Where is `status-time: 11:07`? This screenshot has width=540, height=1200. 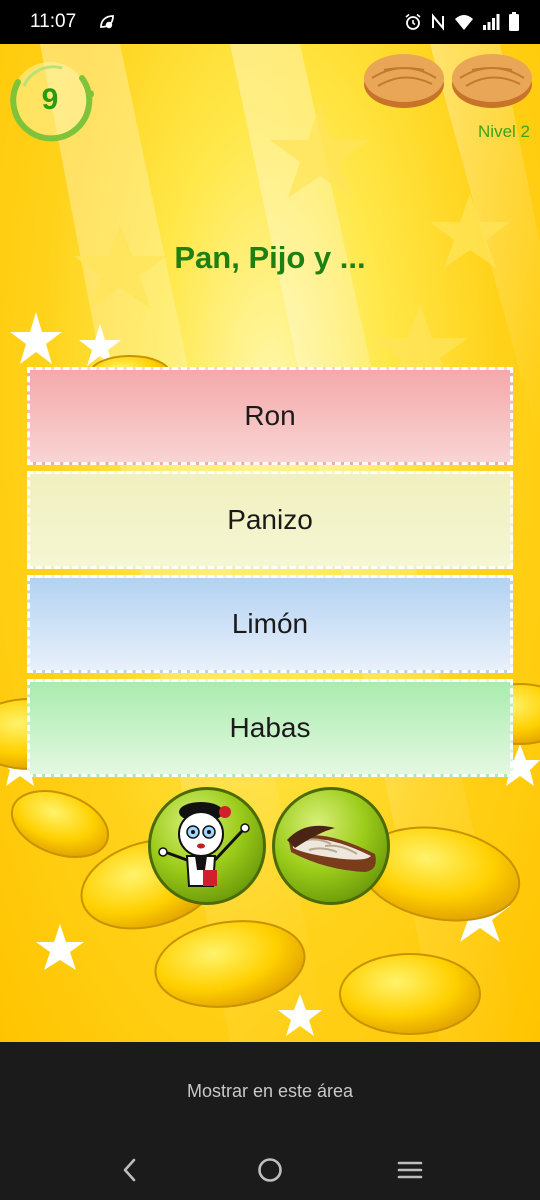 status-time: 11:07 is located at coordinates (53, 21).